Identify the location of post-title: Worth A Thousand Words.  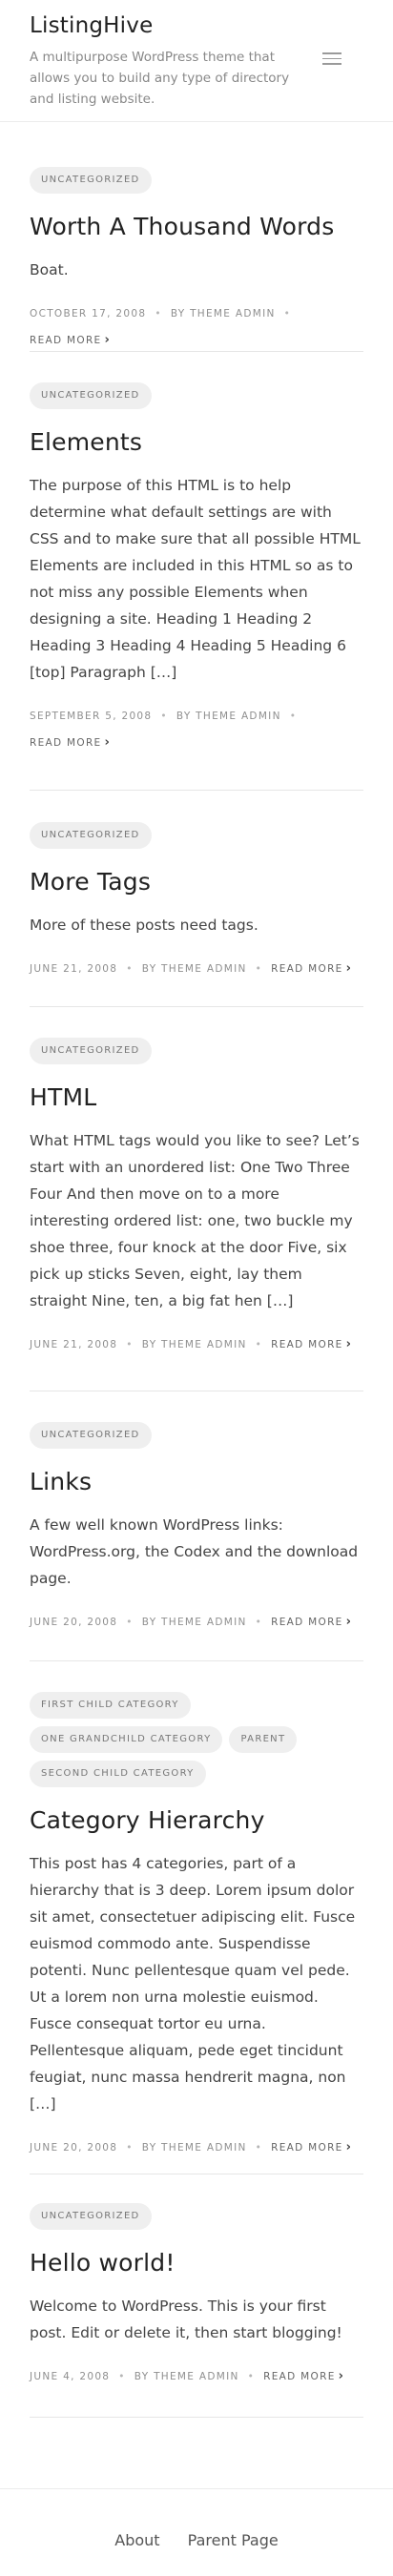
(196, 227).